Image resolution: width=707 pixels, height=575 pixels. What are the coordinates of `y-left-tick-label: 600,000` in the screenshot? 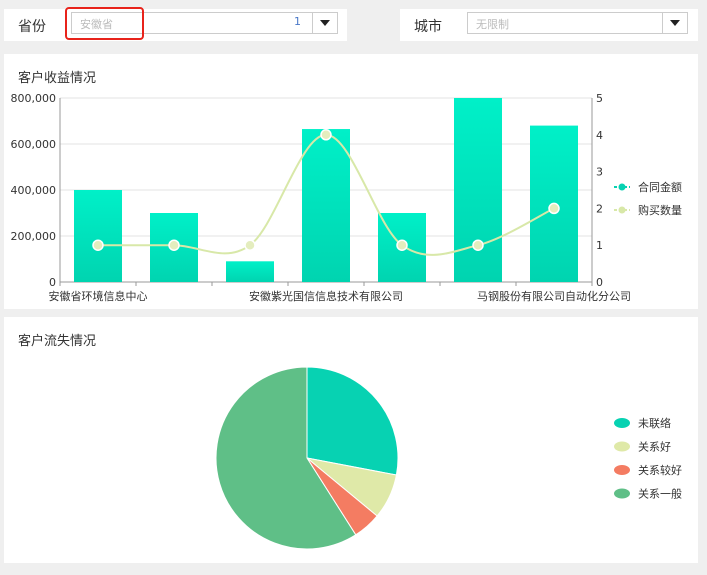 It's located at (34, 144).